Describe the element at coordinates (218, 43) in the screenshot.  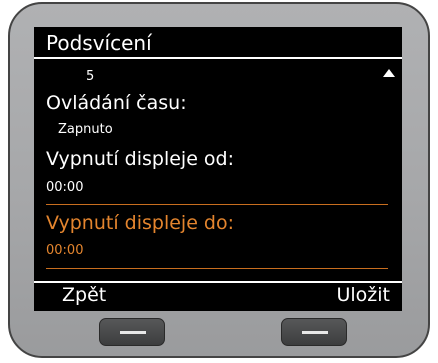
I see `screen-title: Podsvícení` at that location.